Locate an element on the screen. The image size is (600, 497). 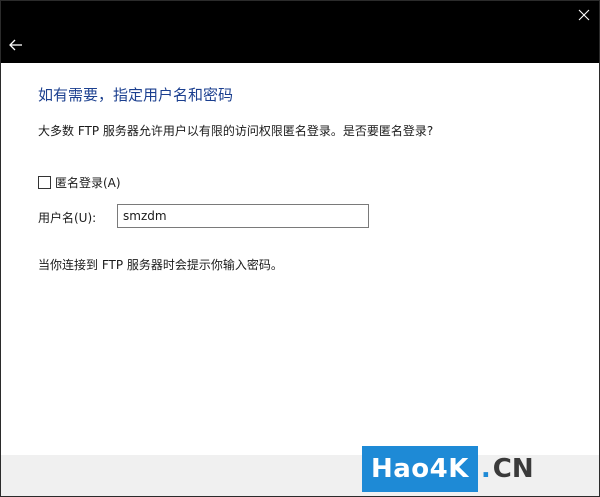
anonymous-login-checkbox: 匿名登录(A) is located at coordinates (79, 182).